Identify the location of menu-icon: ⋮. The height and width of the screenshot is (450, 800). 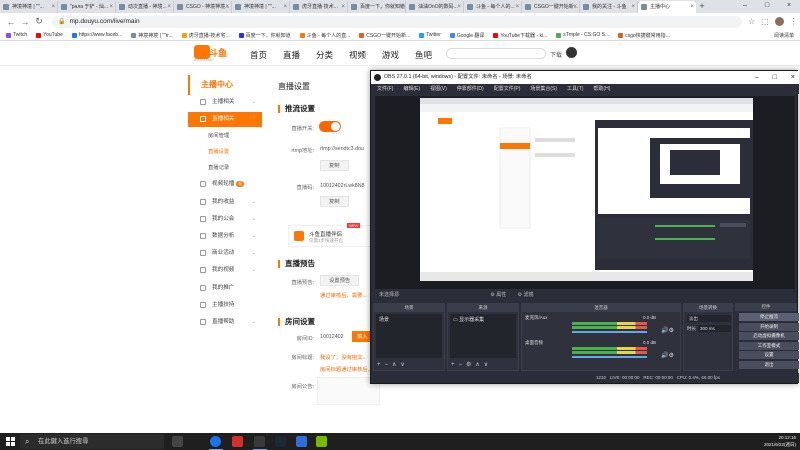
(794, 21).